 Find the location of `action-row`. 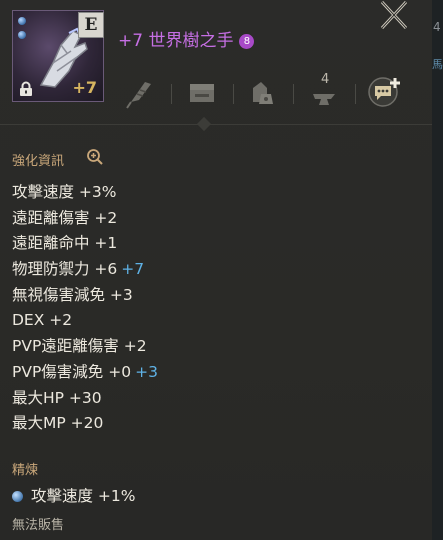

action-row is located at coordinates (275, 92).